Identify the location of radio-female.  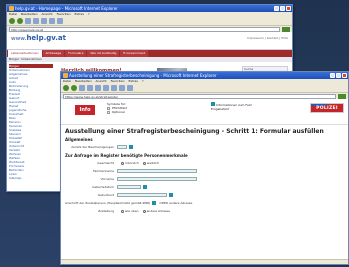
(144, 163).